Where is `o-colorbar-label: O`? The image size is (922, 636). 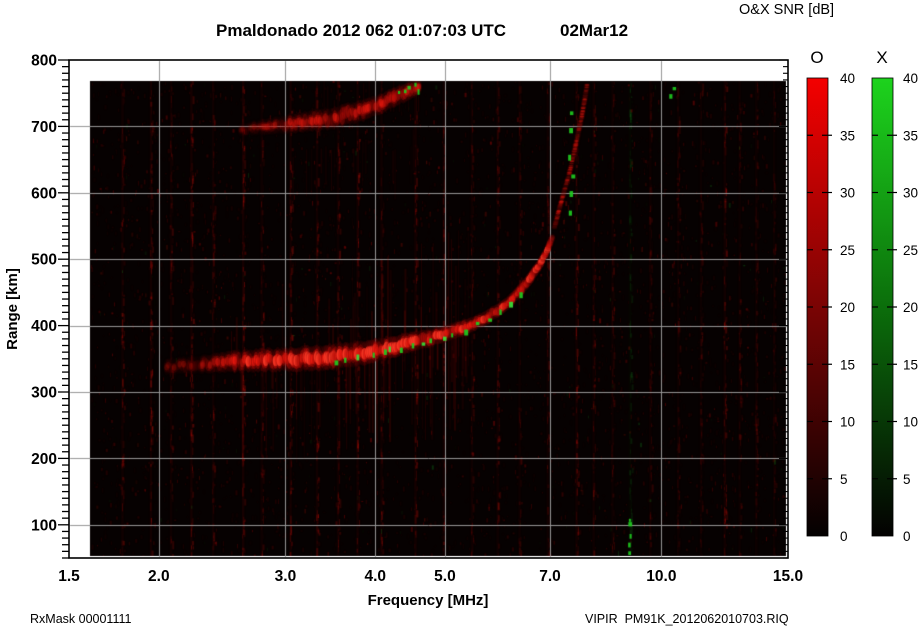 o-colorbar-label: O is located at coordinates (816, 57).